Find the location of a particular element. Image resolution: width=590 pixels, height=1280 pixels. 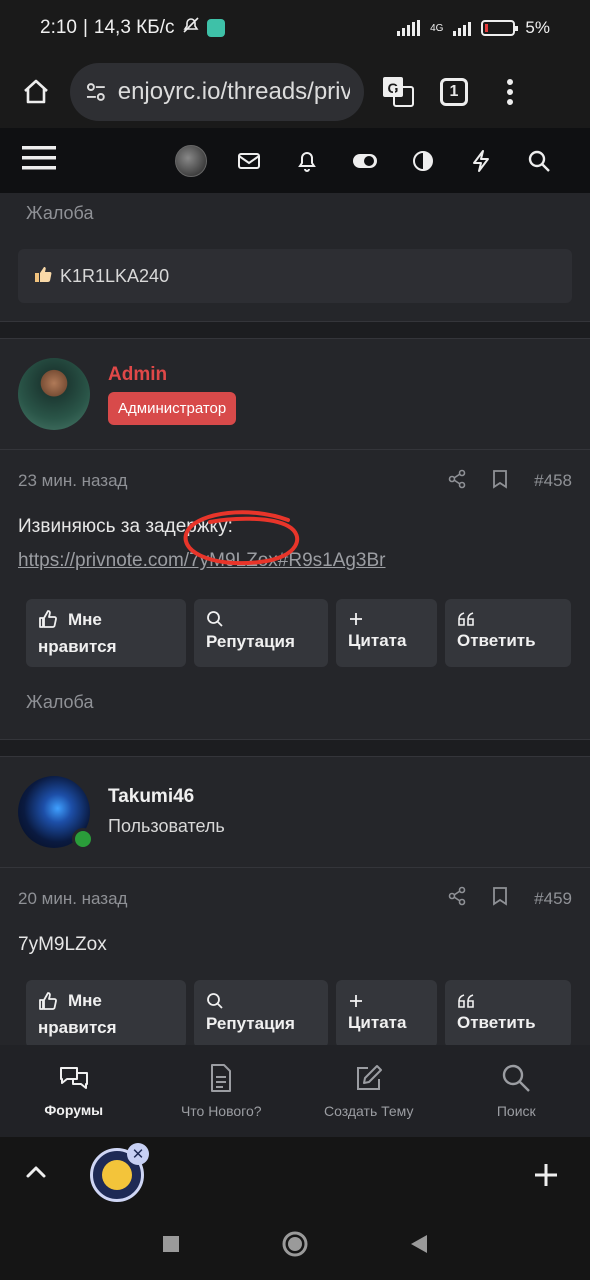

smiley-icon is located at coordinates (117, 1174).